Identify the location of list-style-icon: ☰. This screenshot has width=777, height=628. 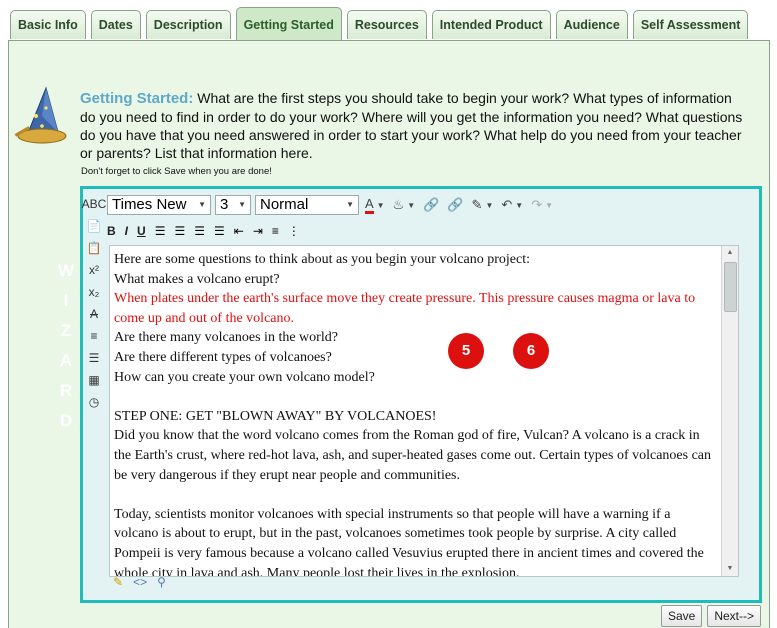
(94, 358).